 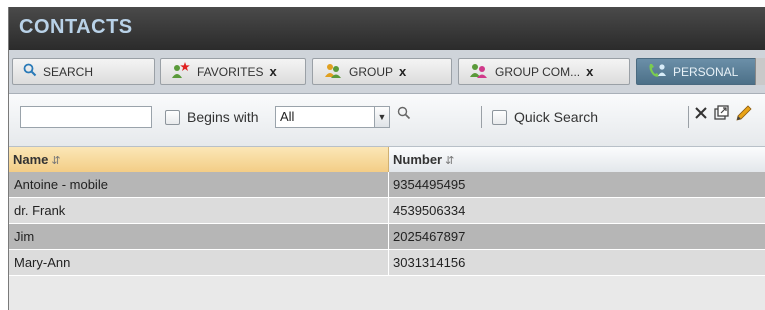 What do you see at coordinates (230, 71) in the screenshot?
I see `tab-label: FAVORITES` at bounding box center [230, 71].